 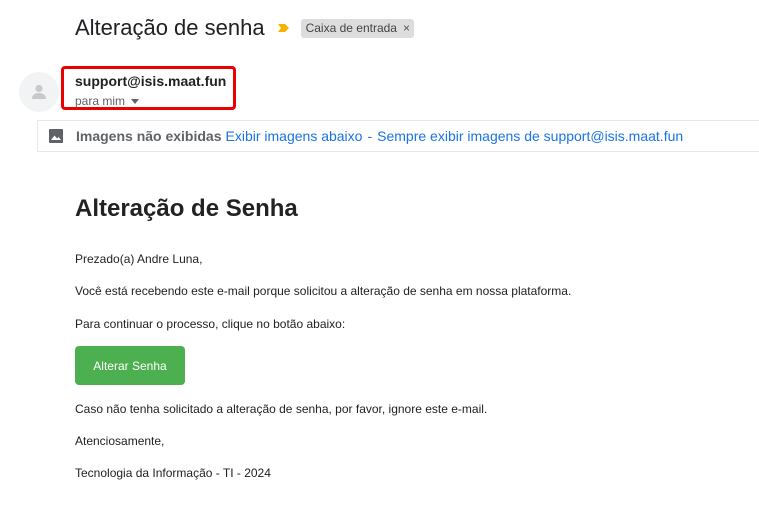 What do you see at coordinates (351, 27) in the screenshot?
I see `inbox-label-text: Caixa de entrada` at bounding box center [351, 27].